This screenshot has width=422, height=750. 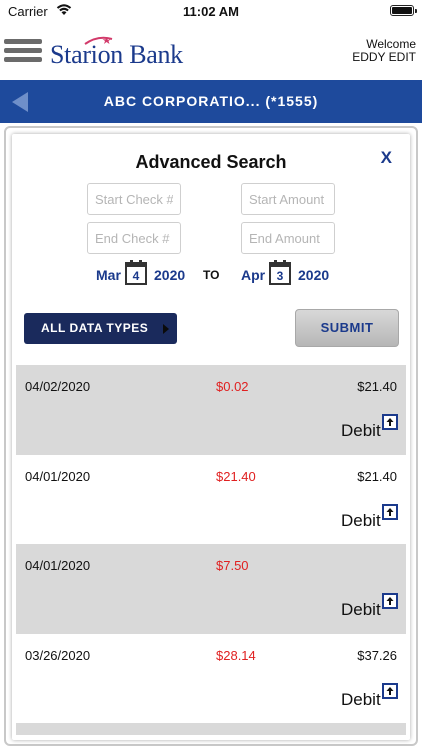 I want to click on advanced-search-title: Advanced Search, so click(x=211, y=162).